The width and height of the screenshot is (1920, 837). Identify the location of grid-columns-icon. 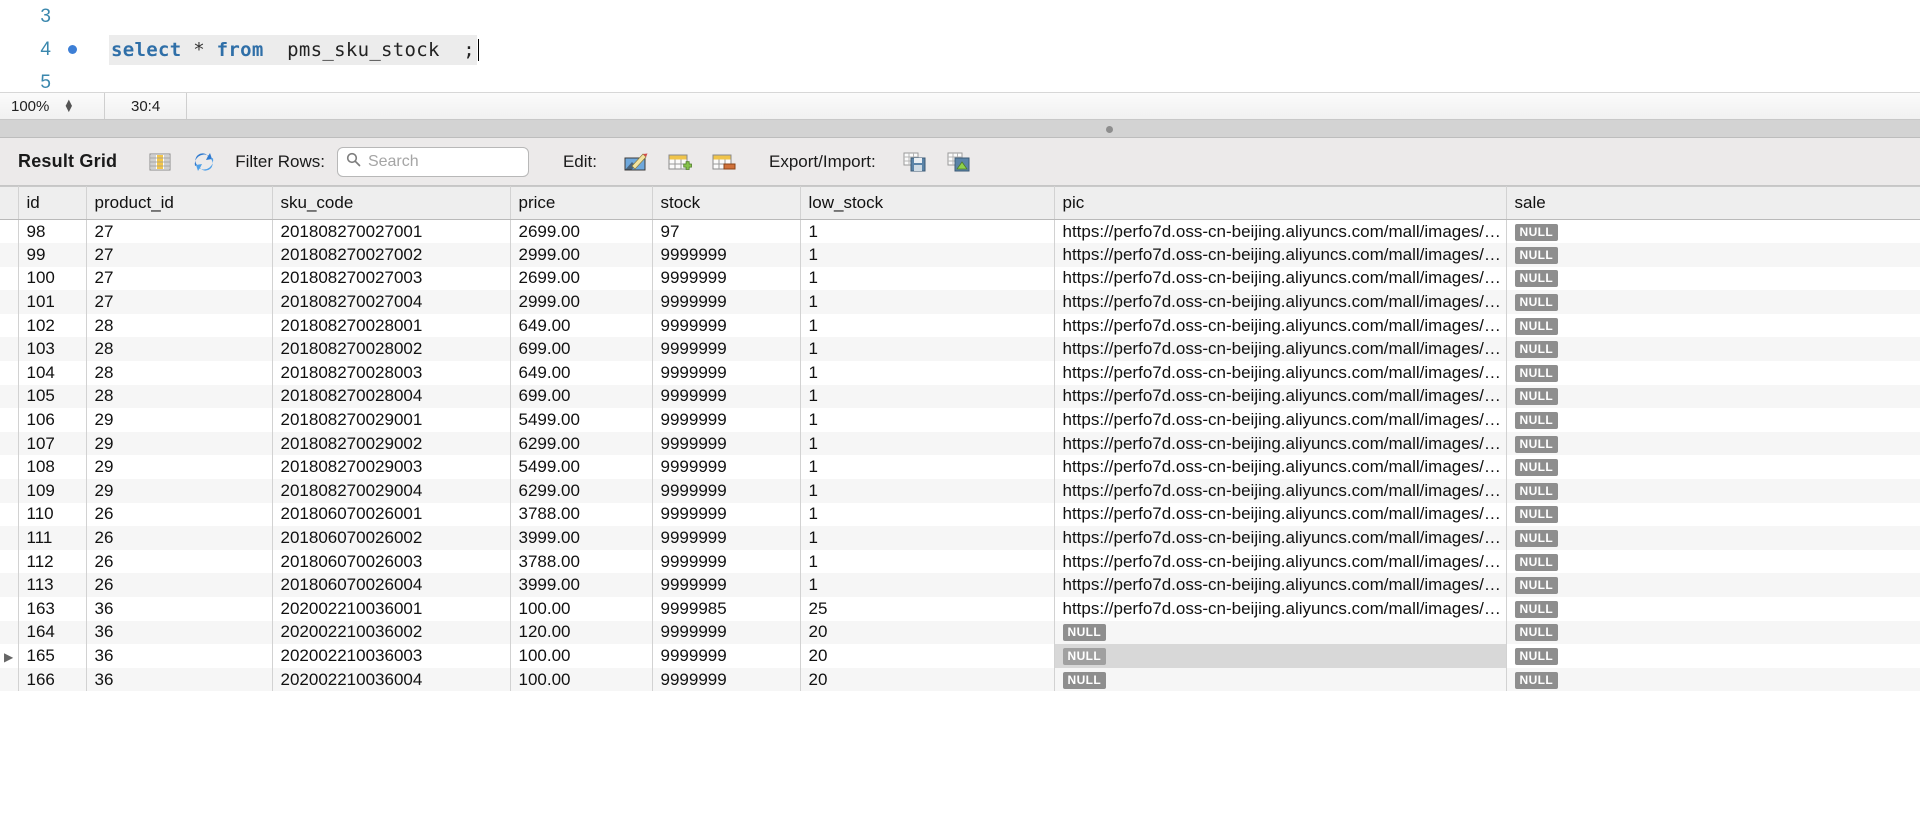
(160, 162).